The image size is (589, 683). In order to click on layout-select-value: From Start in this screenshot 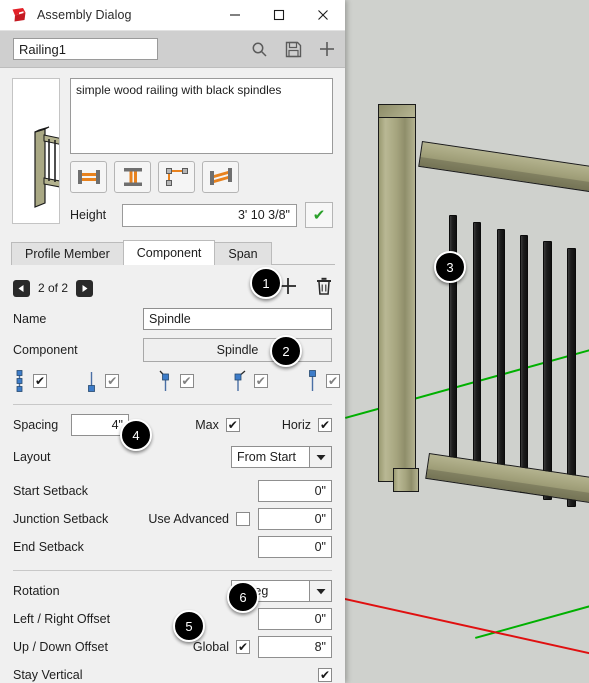, I will do `click(267, 457)`.